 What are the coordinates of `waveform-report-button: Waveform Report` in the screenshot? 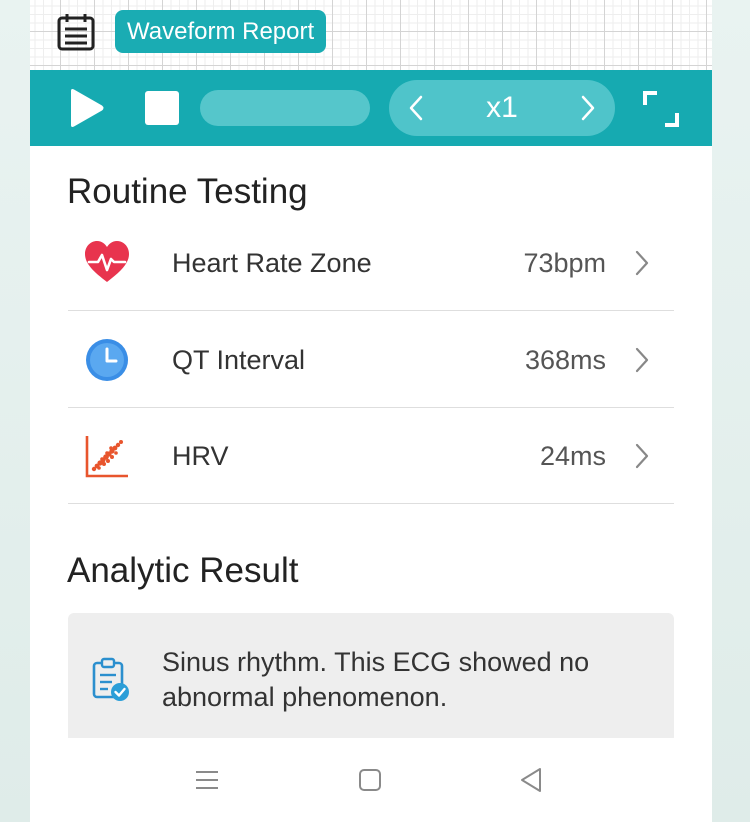 It's located at (221, 31).